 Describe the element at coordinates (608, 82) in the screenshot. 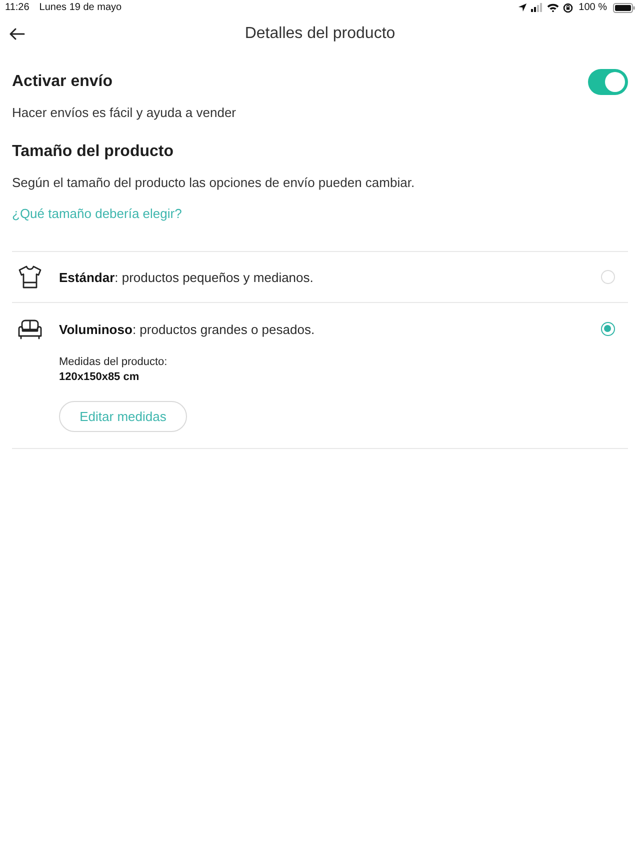

I see `shipping-toggle` at that location.